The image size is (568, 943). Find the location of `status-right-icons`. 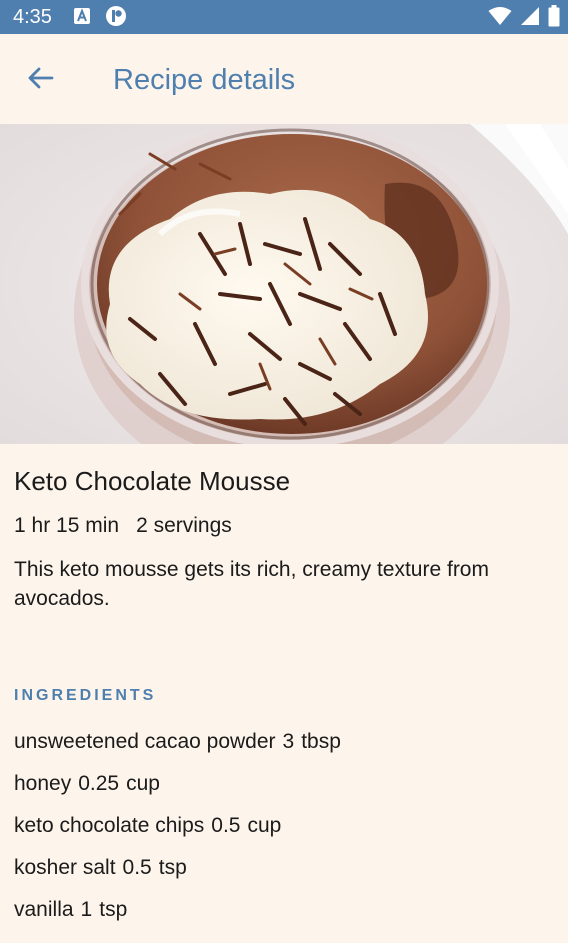

status-right-icons is located at coordinates (524, 16).